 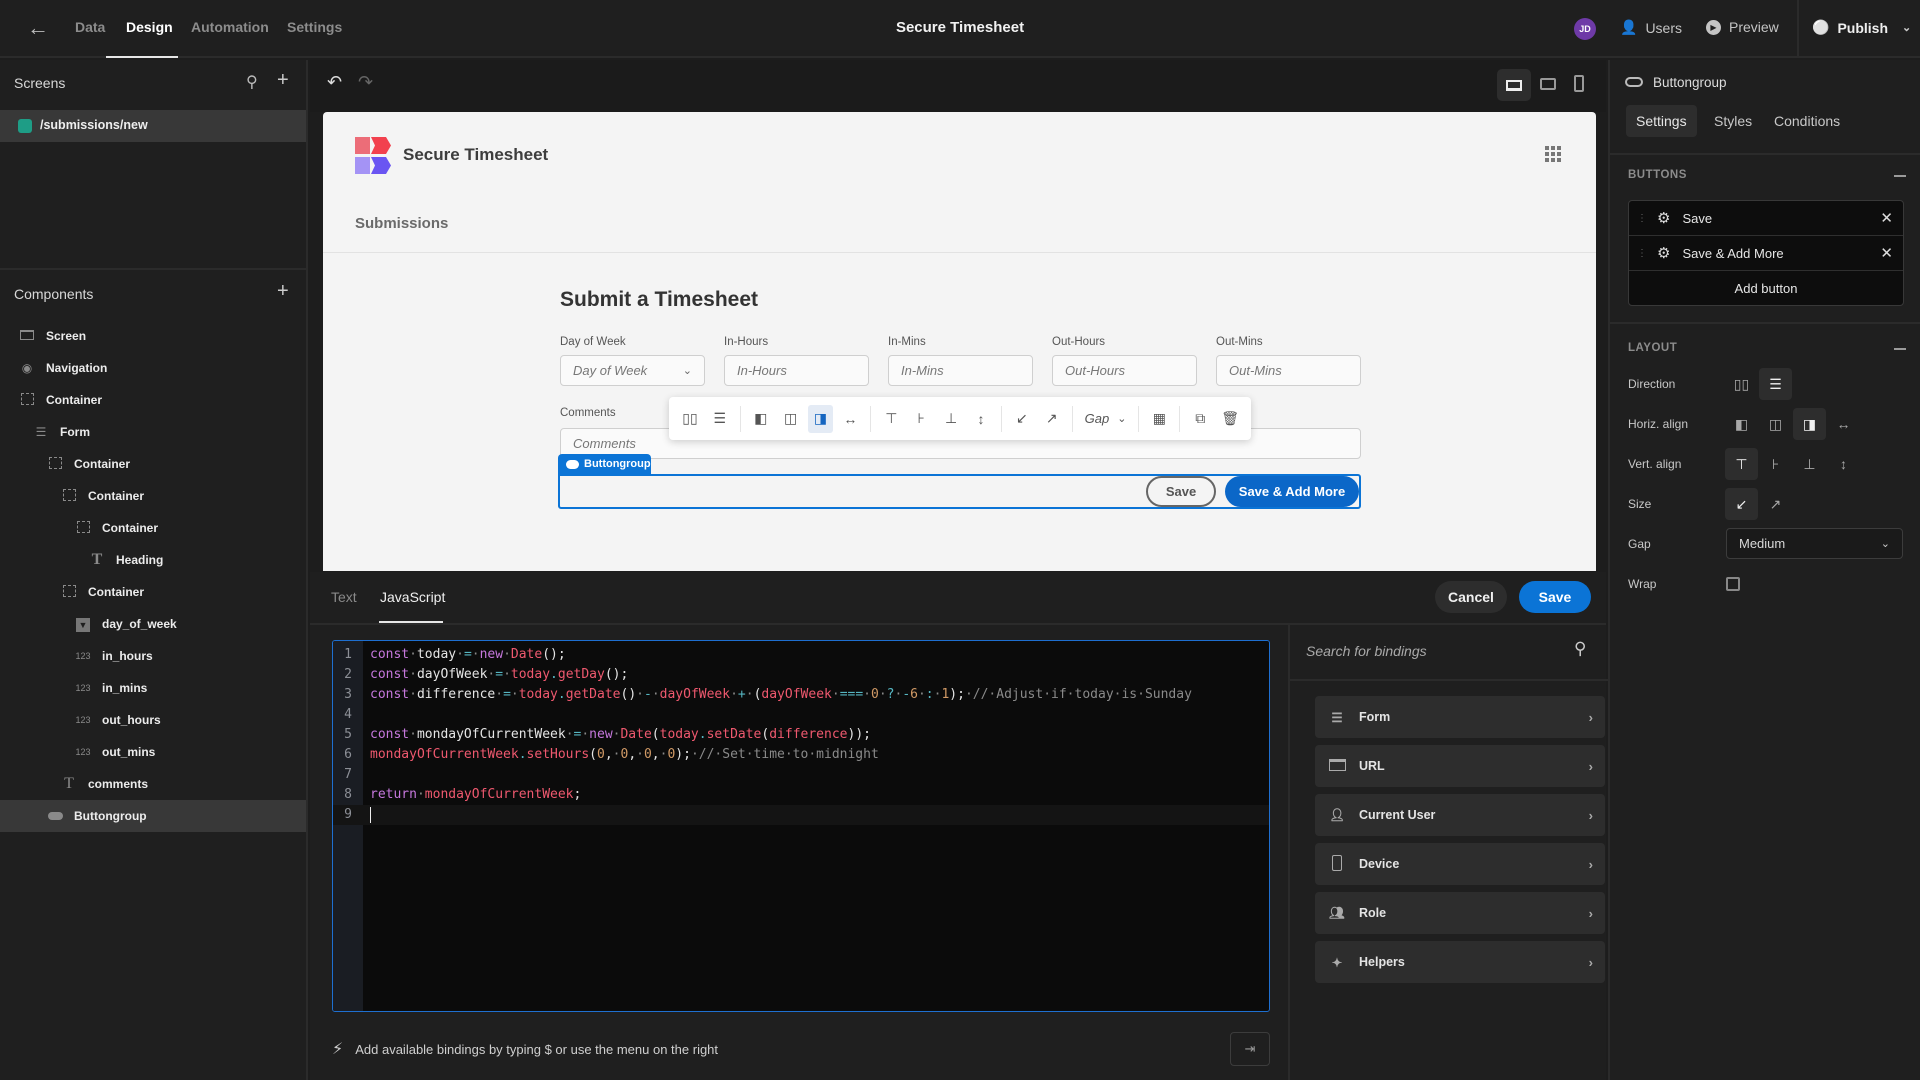 I want to click on direction-horizontal-icon: ▯▯, so click(x=1741, y=384).